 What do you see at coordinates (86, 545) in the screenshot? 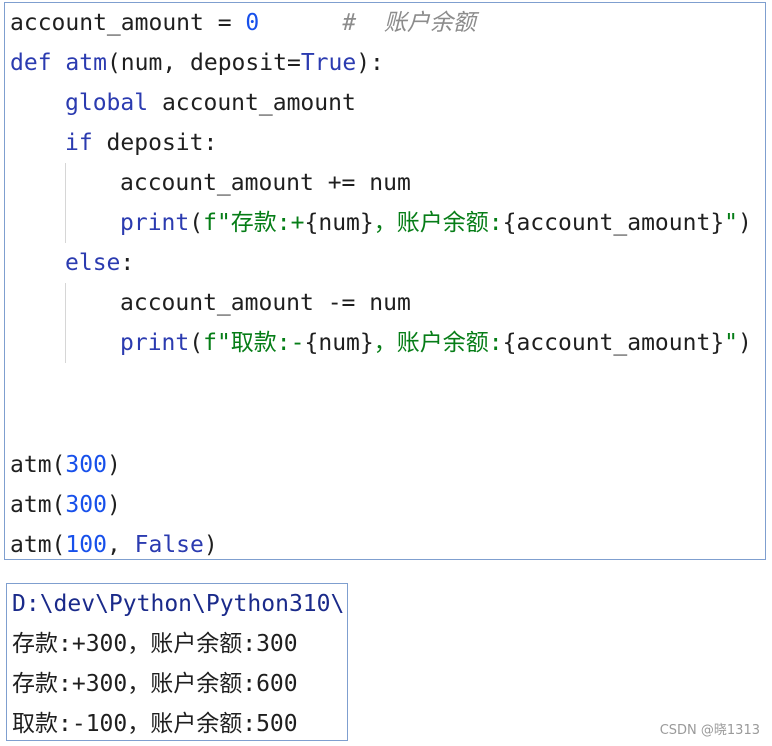
I see `code-number: 100` at bounding box center [86, 545].